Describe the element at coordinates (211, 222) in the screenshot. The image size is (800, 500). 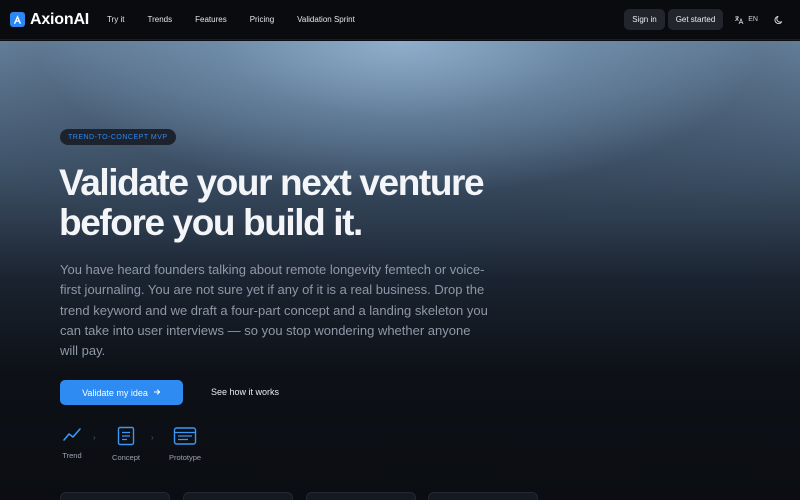
I see `headline-line-2: before you build it.` at that location.